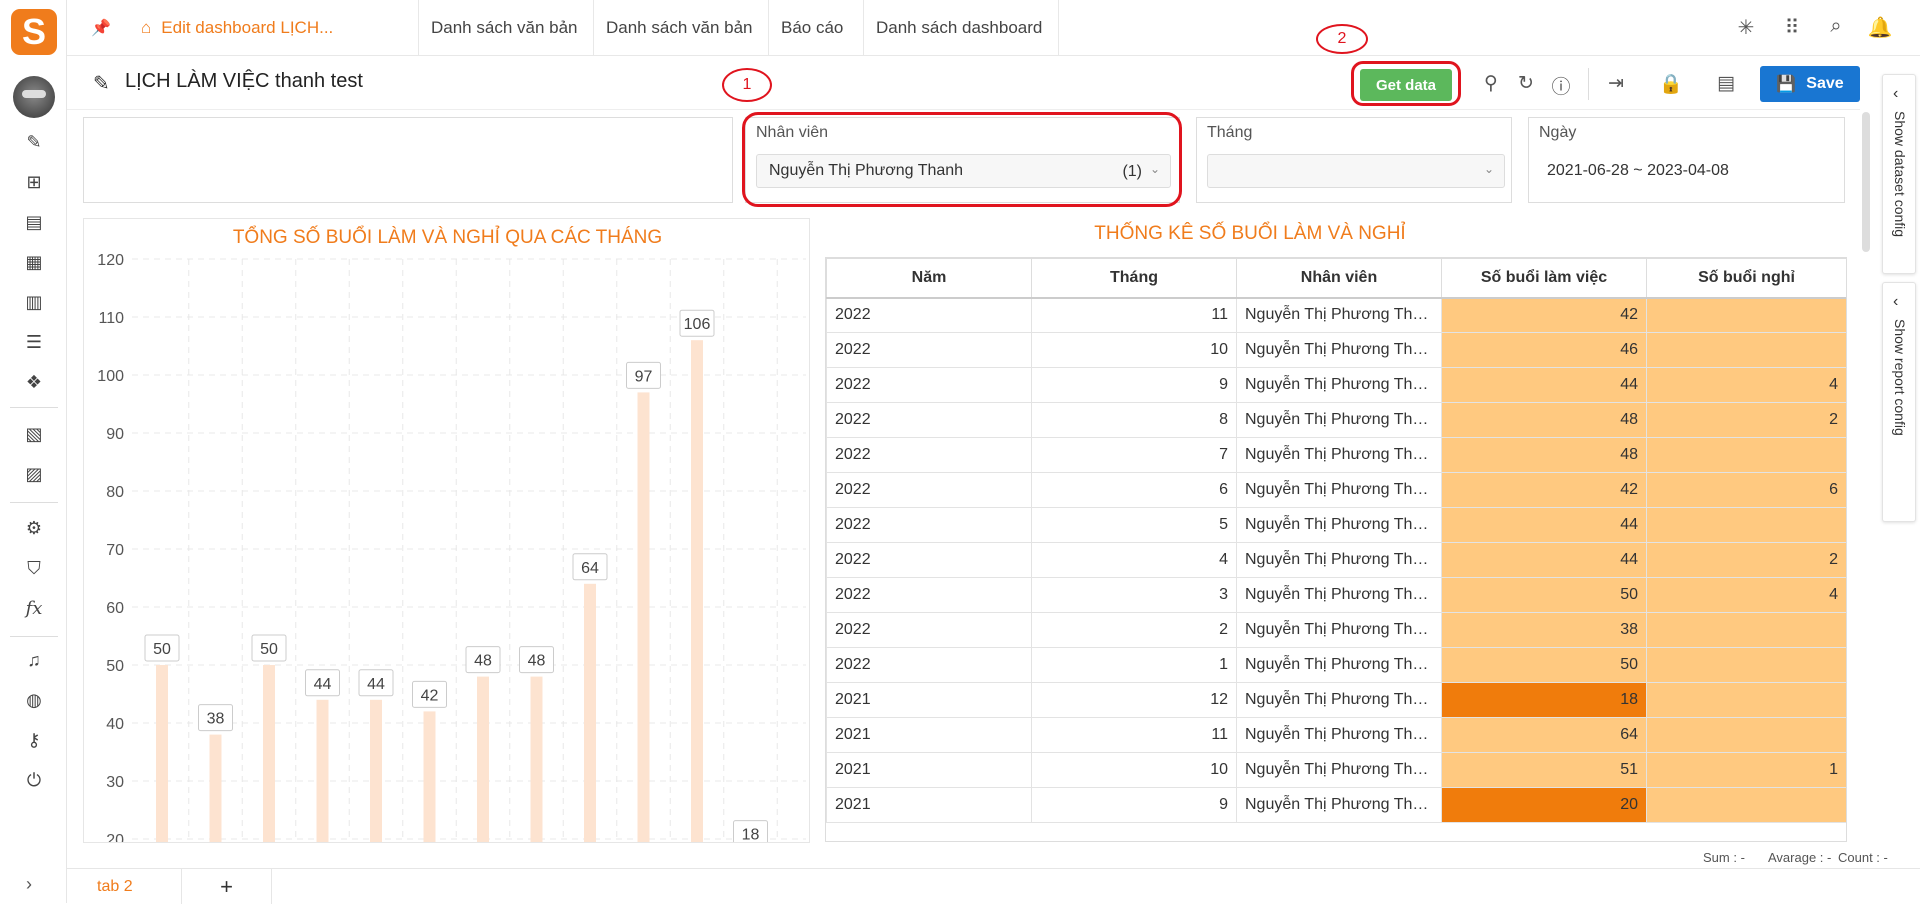  I want to click on pin-icon: 📌, so click(101, 28).